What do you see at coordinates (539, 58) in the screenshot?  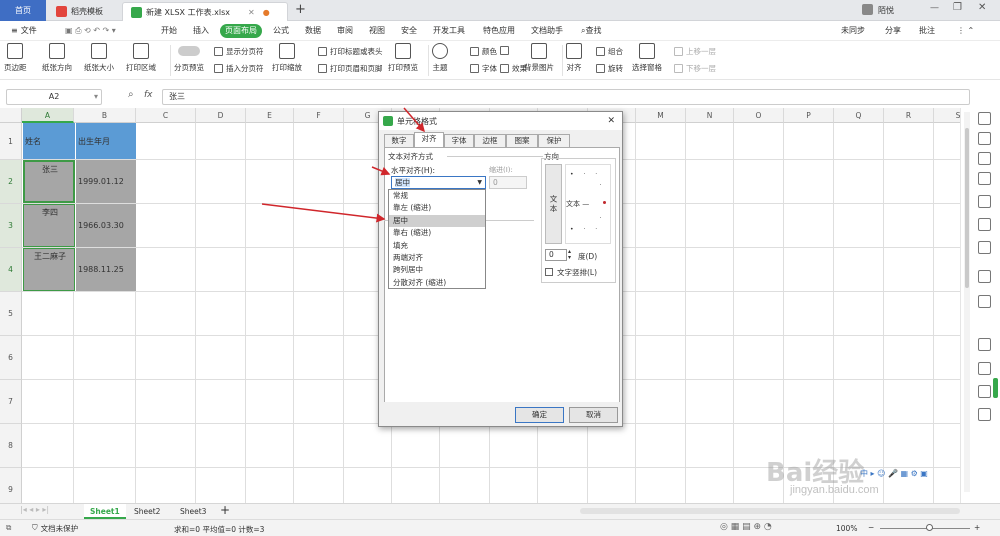 I see `background-image-button: 背景图片` at bounding box center [539, 58].